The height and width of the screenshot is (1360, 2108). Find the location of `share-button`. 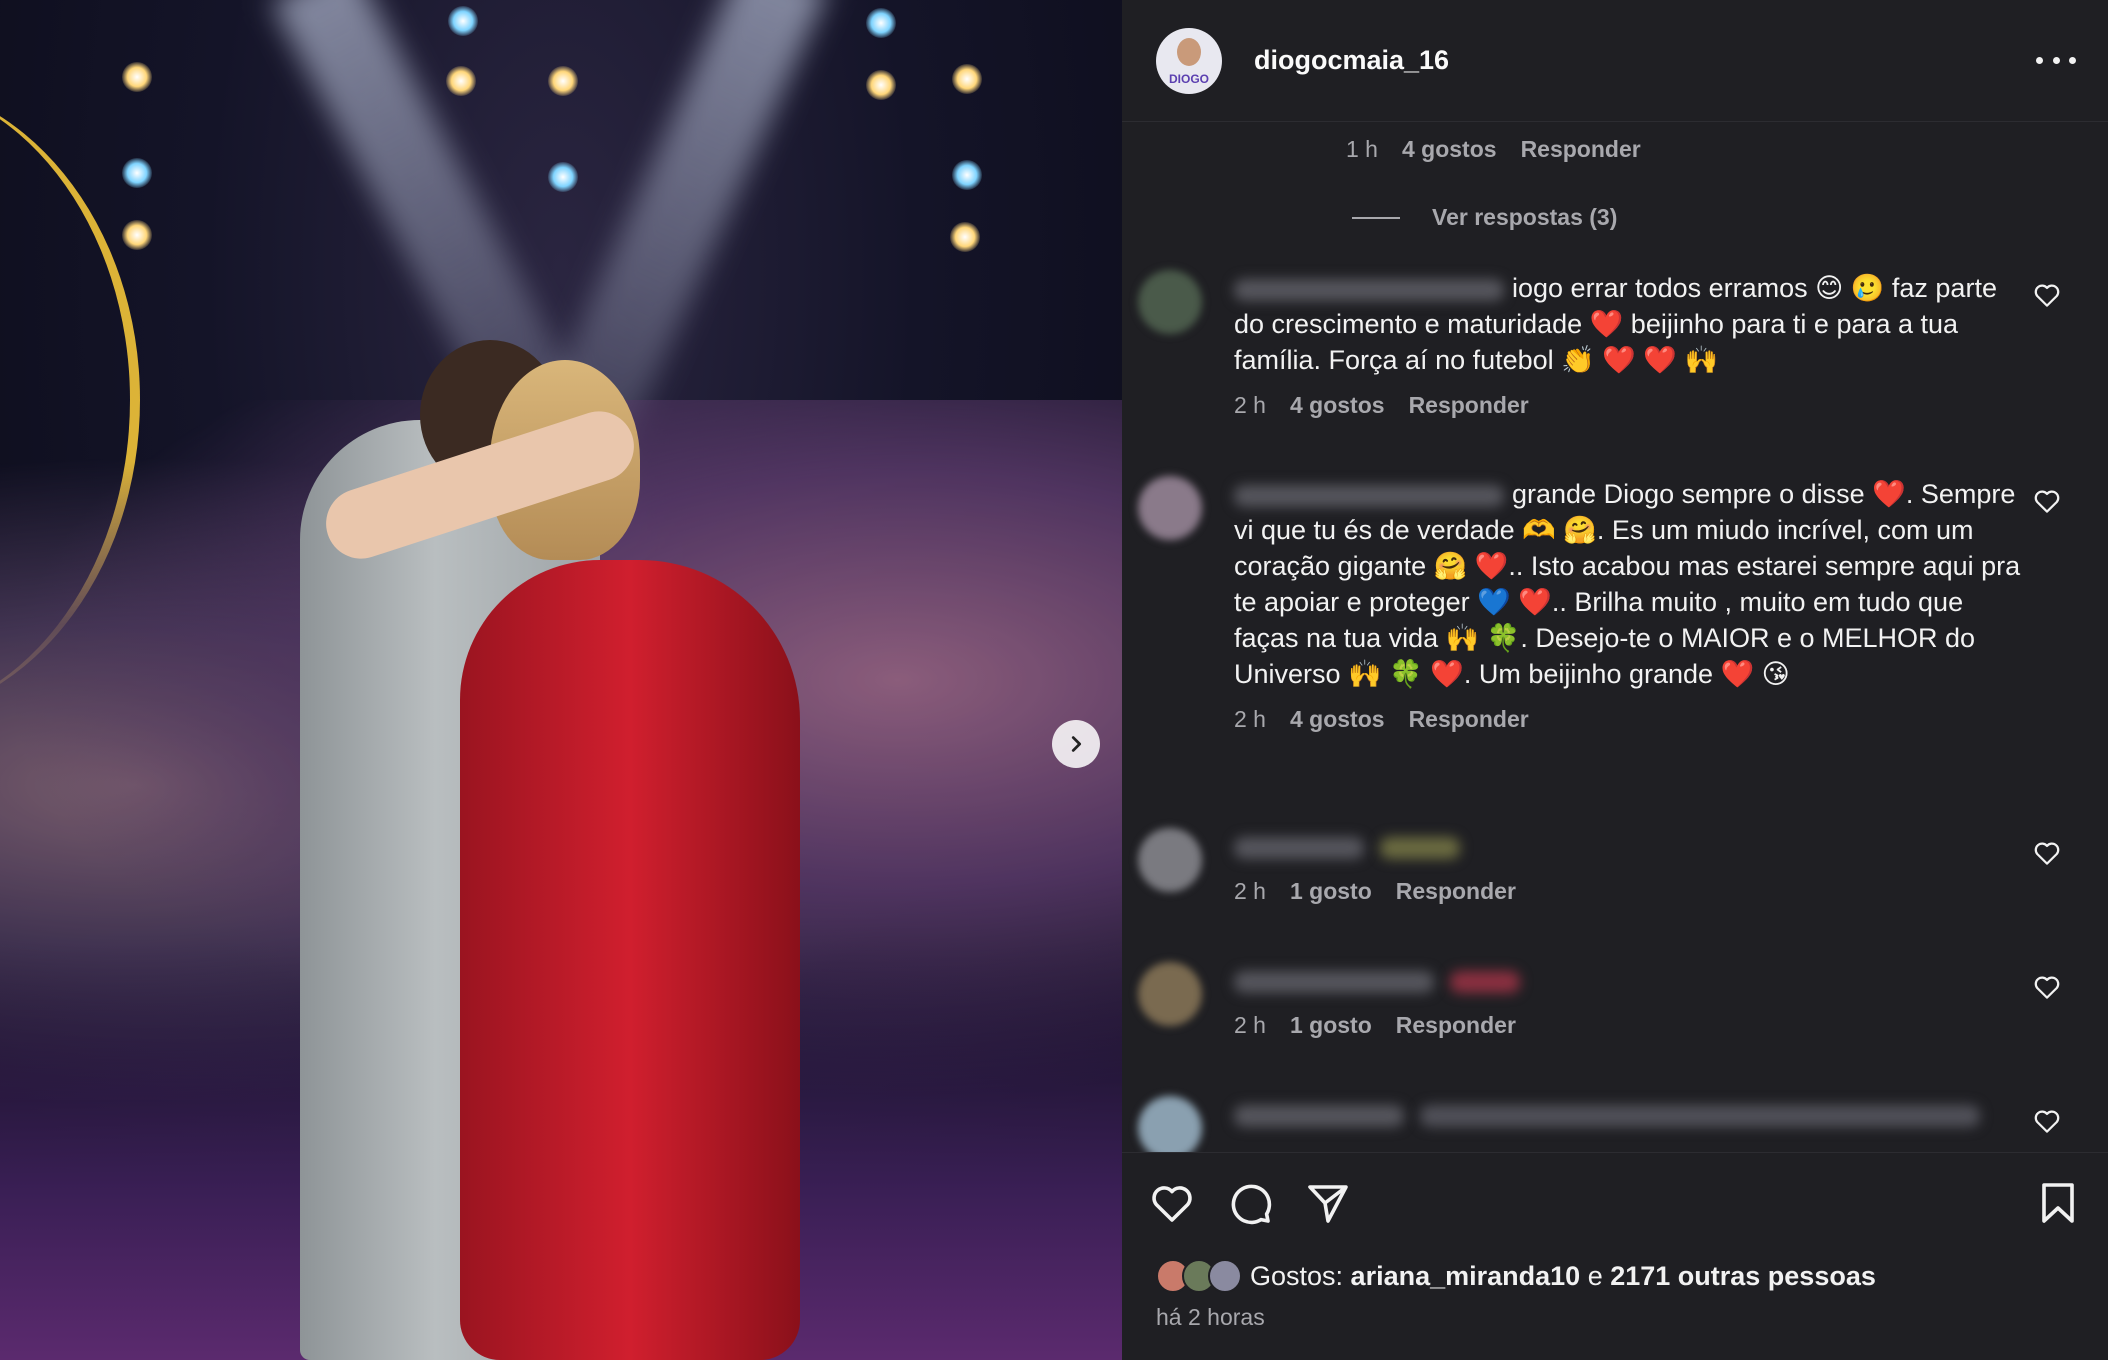

share-button is located at coordinates (1328, 1203).